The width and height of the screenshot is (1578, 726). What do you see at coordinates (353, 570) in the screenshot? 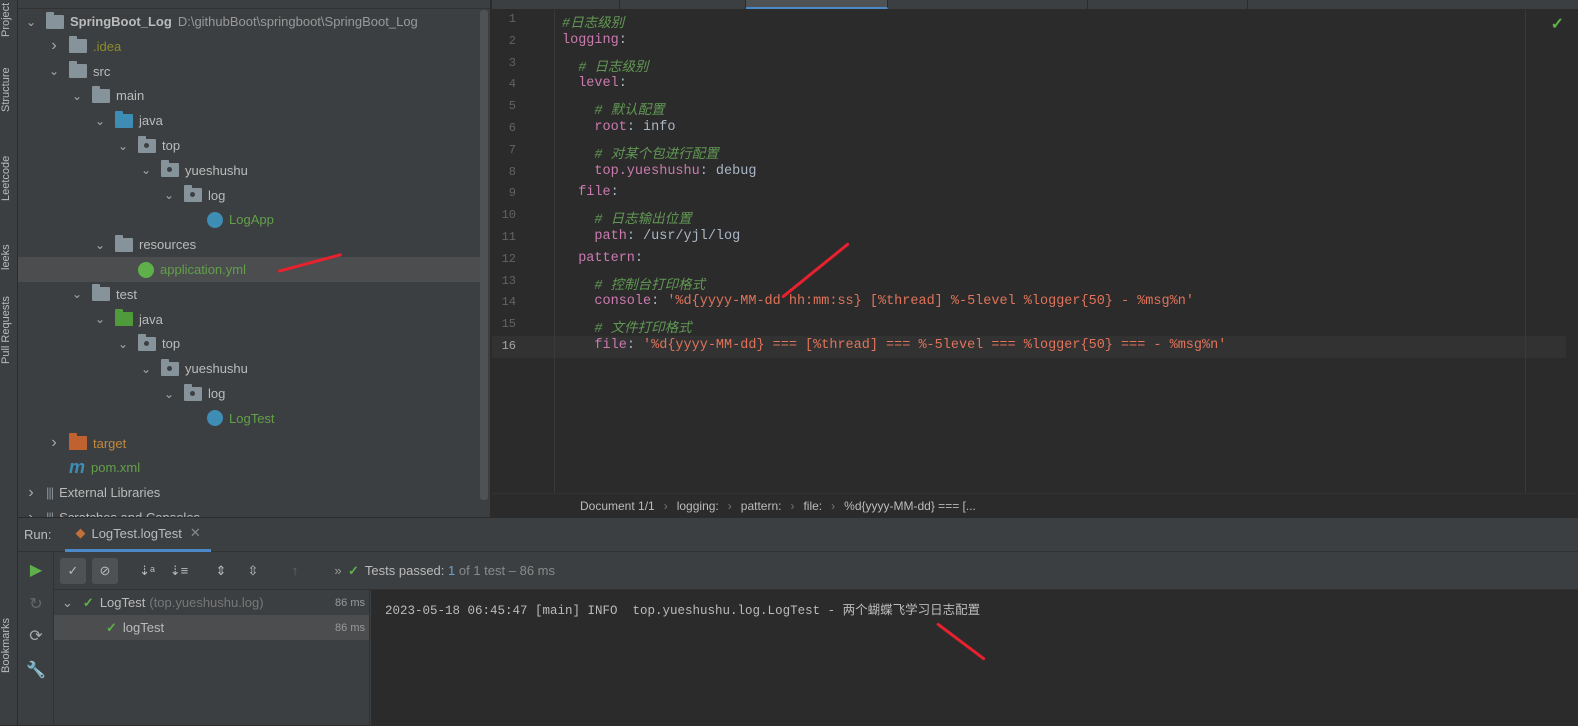
I see `pass-icon: ✓` at bounding box center [353, 570].